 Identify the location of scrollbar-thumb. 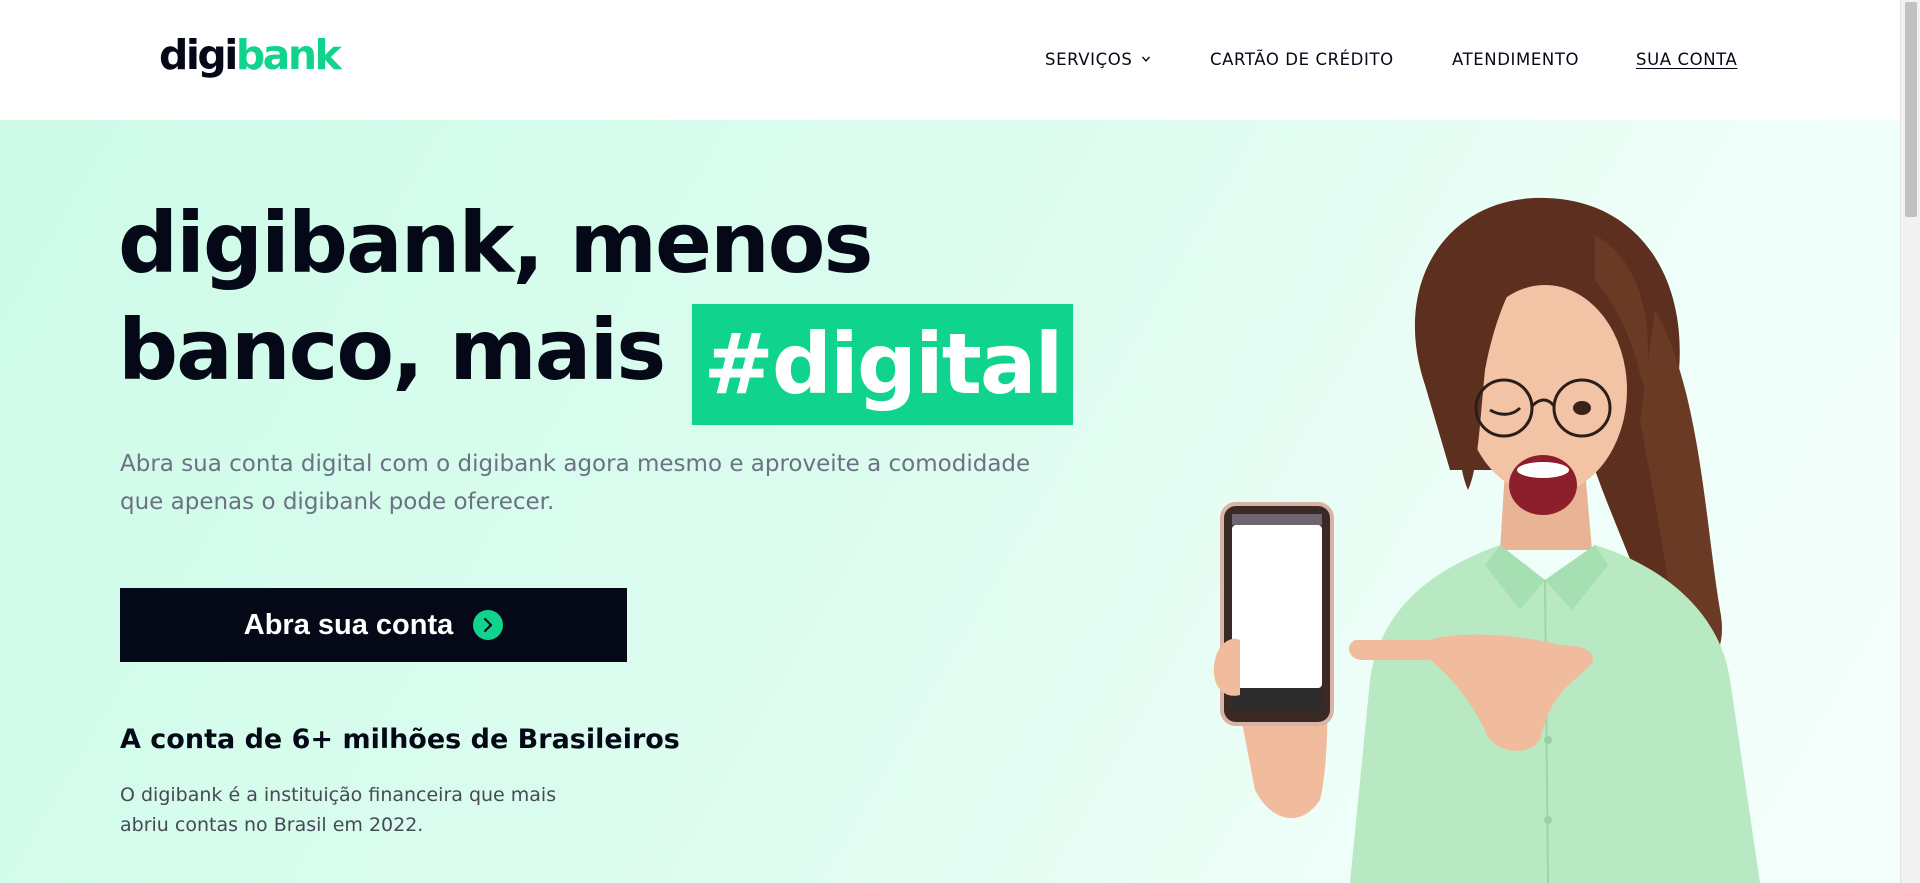
(1911, 109).